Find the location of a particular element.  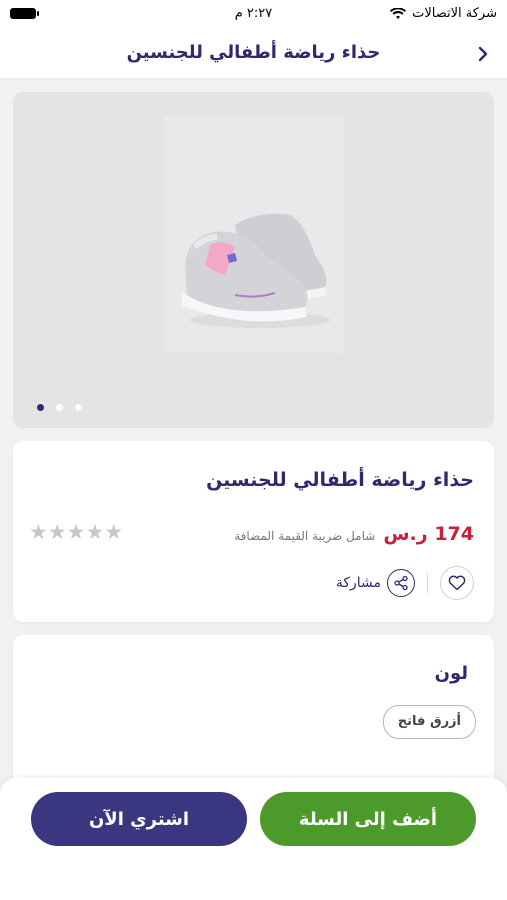

carrier-info: شركة الاتصالات is located at coordinates (443, 13).